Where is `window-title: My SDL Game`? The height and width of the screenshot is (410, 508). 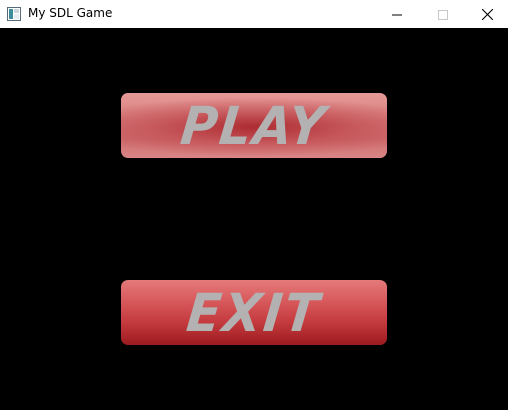
window-title: My SDL Game is located at coordinates (70, 13).